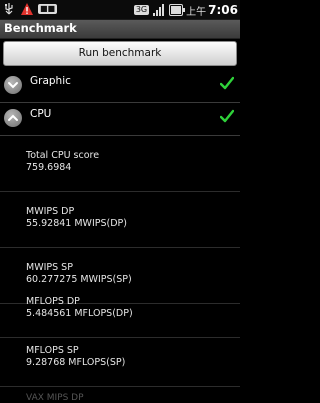 This screenshot has width=320, height=403. Describe the element at coordinates (76, 223) in the screenshot. I see `result-value: 55.92841 MWIPS(DP)` at that location.